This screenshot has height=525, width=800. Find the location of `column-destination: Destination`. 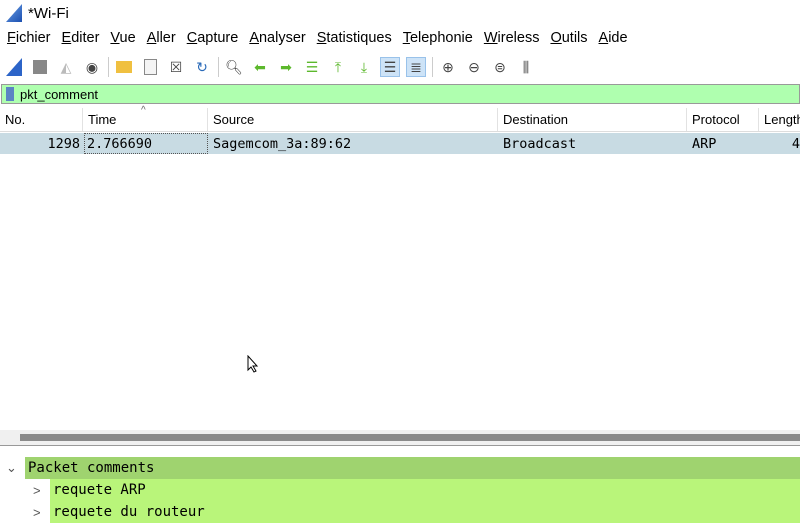

column-destination: Destination is located at coordinates (592, 119).